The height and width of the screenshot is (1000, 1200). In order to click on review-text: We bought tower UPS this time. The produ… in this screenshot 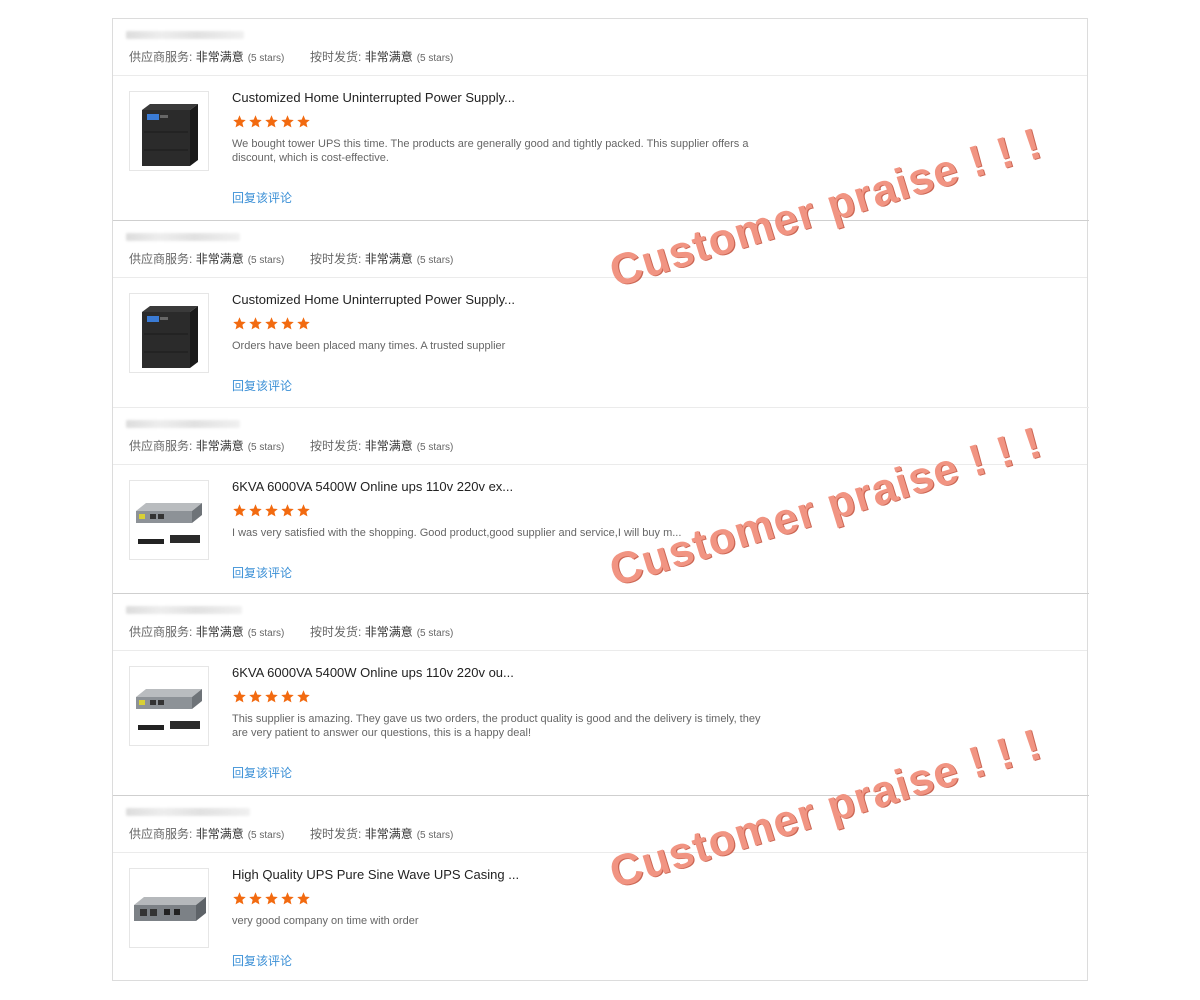, I will do `click(490, 151)`.